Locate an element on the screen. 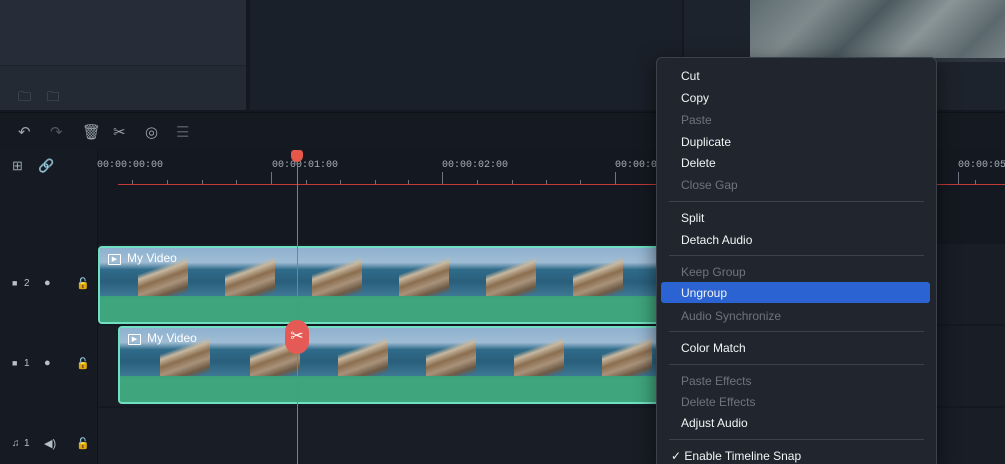 Image resolution: width=1005 pixels, height=464 pixels. menu-item-delete-effects: Delete Effects is located at coordinates (718, 402).